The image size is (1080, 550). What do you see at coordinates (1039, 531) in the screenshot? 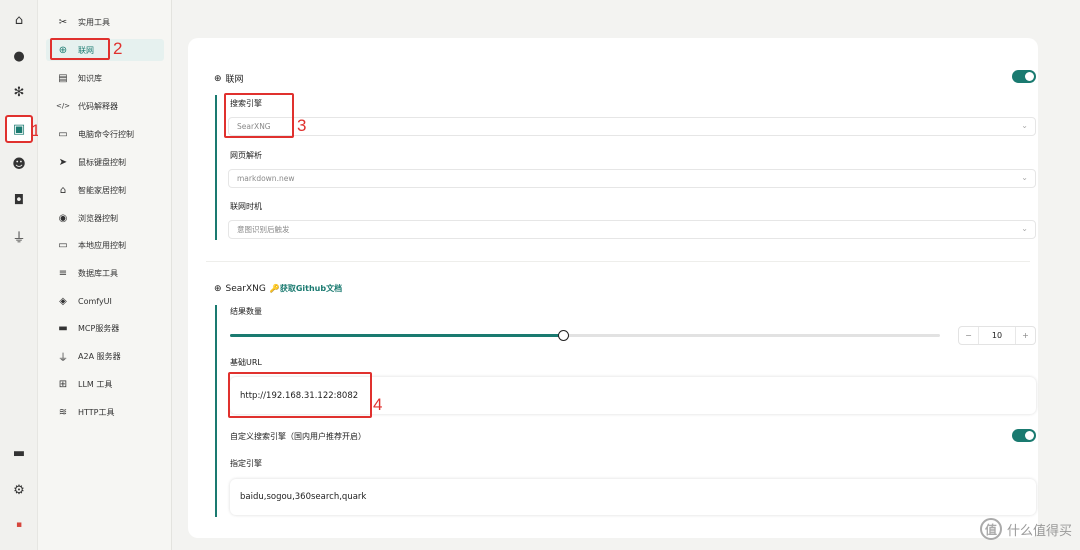
I see `watermark-text: 什么值得买` at bounding box center [1039, 531].